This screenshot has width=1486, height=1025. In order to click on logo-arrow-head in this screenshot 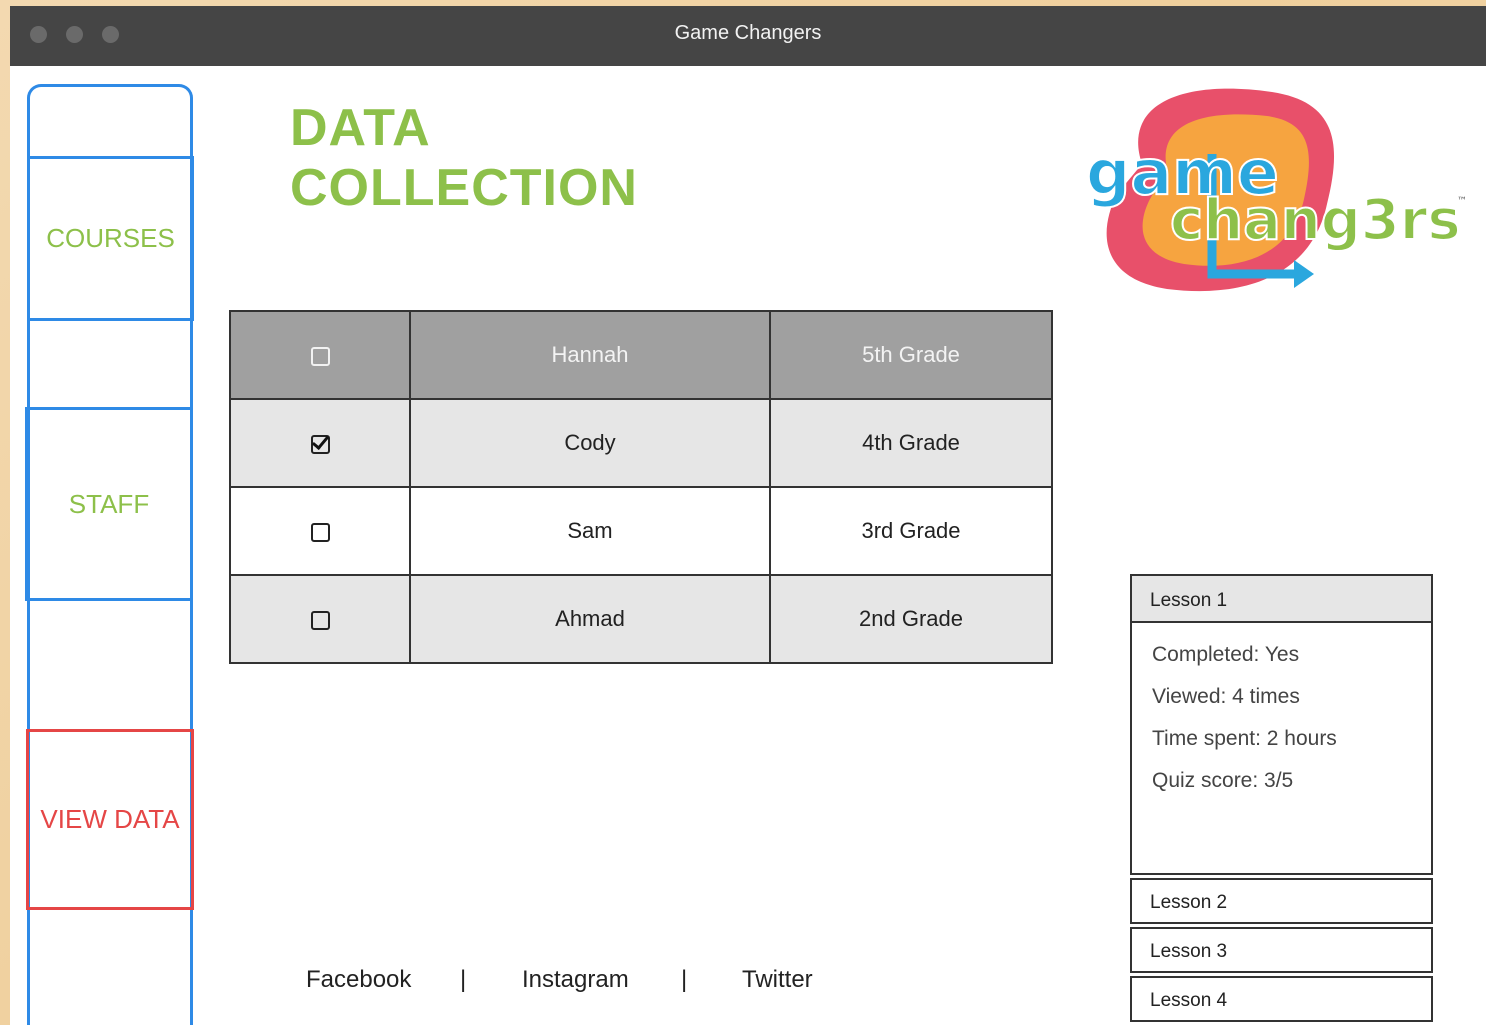, I will do `click(1304, 274)`.